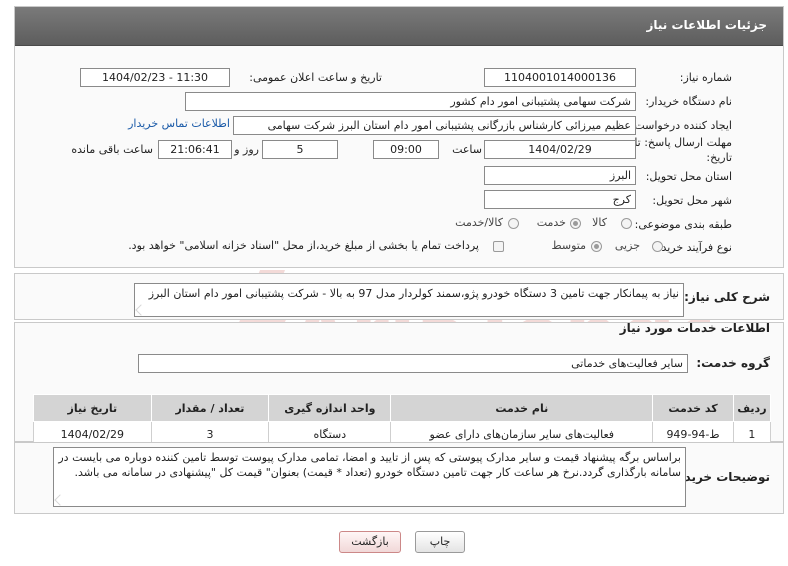  What do you see at coordinates (467, 149) in the screenshot?
I see `deadline-time-label: ساعت` at bounding box center [467, 149].